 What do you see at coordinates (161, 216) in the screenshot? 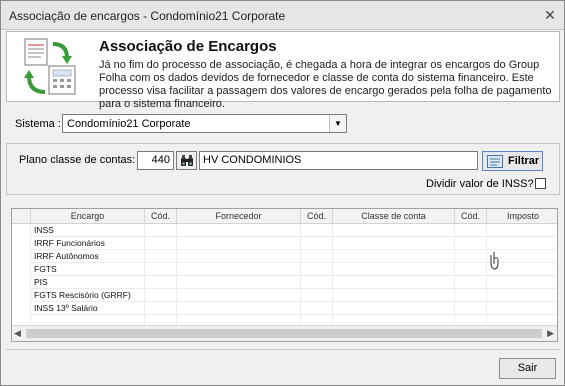
I see `column-header-cod-fornecedor: Cód.` at bounding box center [161, 216].